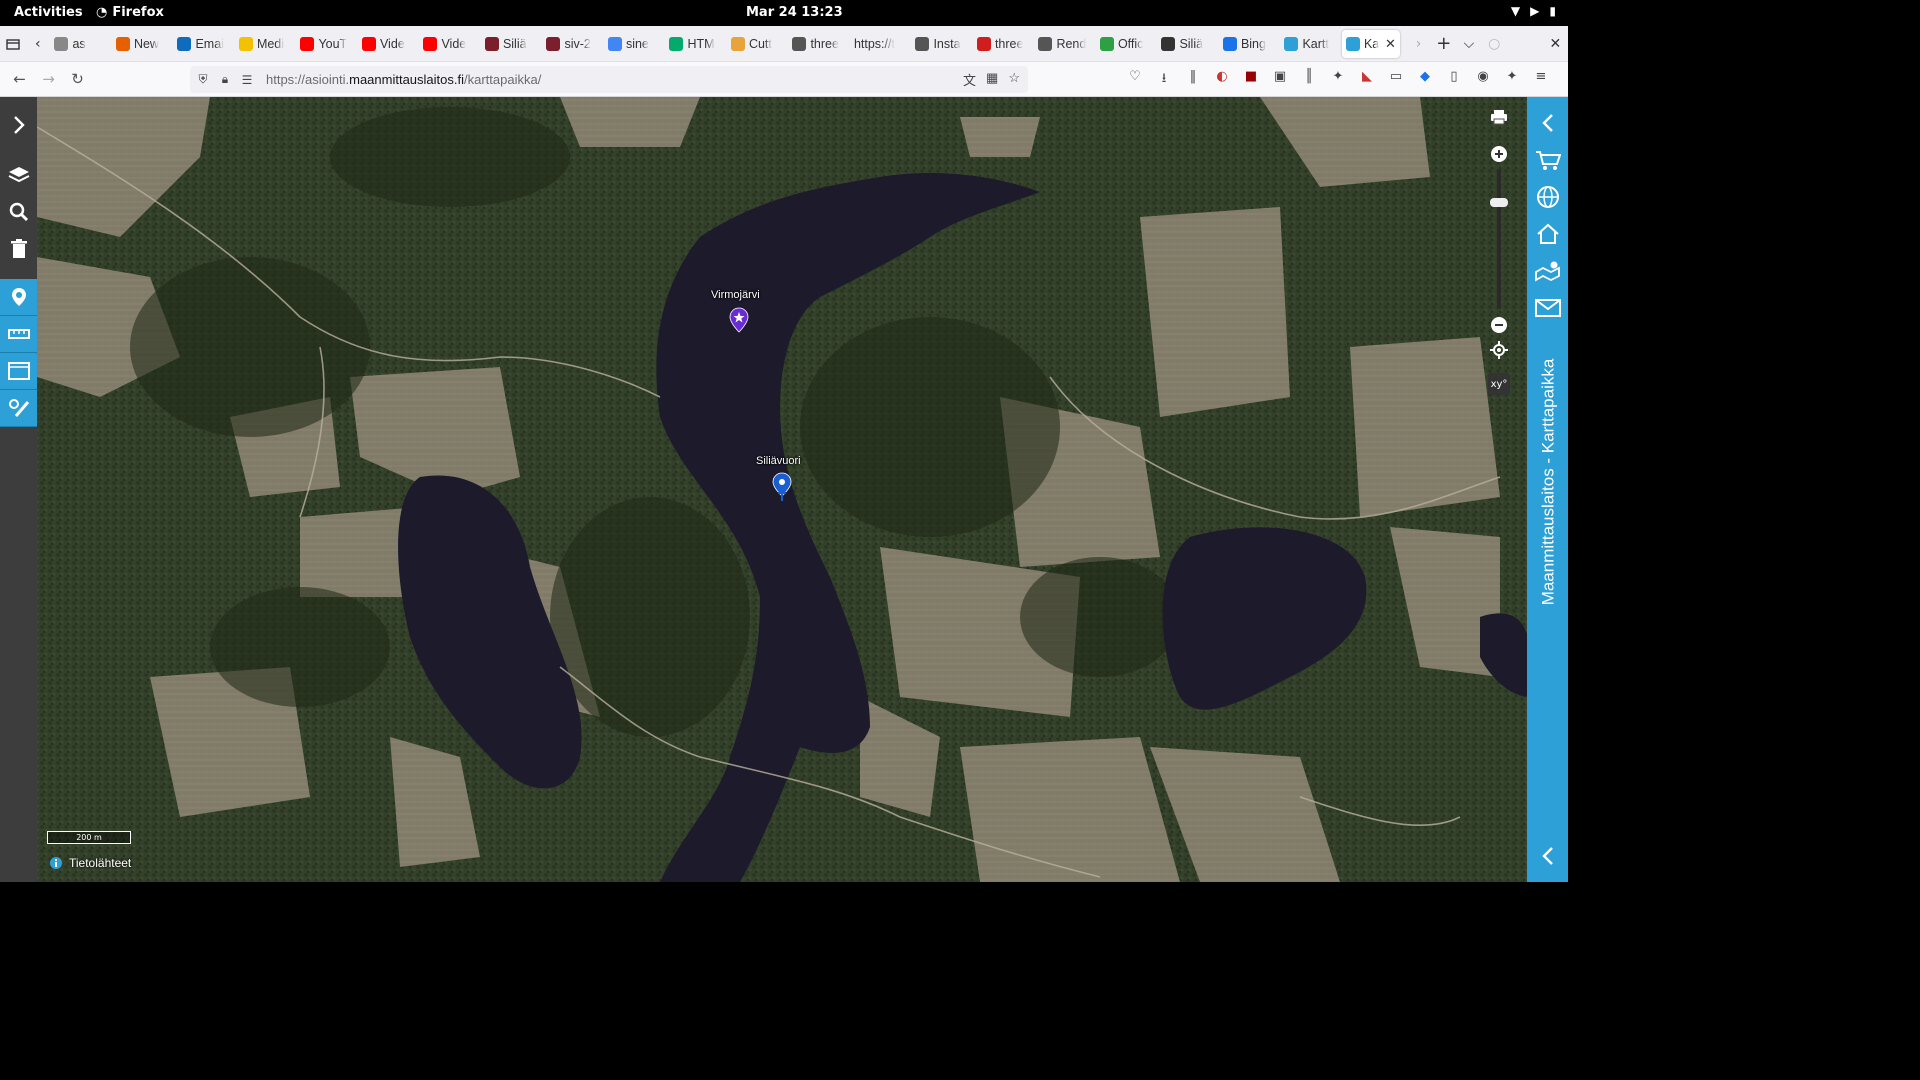  I want to click on tab: Offic, so click(1127, 44).